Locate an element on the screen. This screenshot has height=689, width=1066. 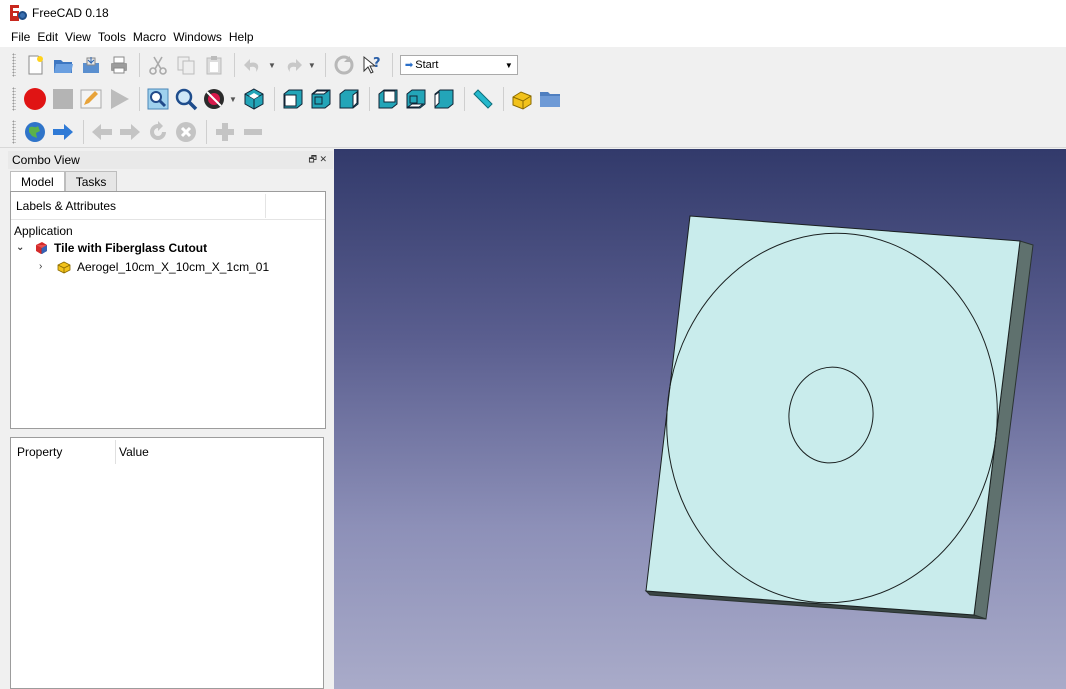
menu-edit: Edit is located at coordinates (47, 37).